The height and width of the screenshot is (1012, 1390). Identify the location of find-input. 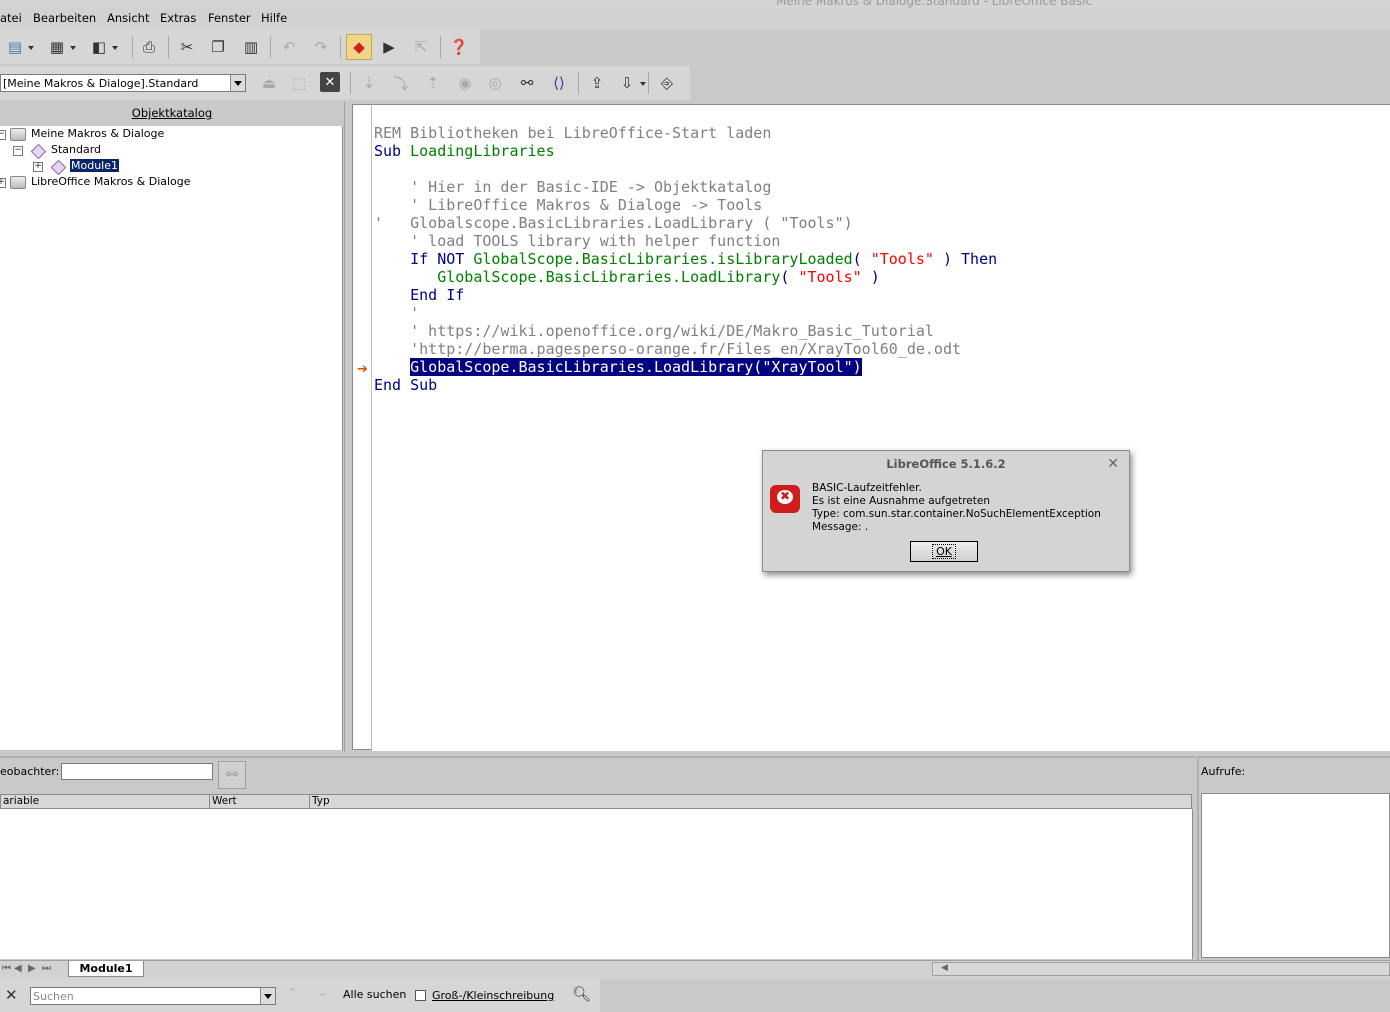
(146, 996).